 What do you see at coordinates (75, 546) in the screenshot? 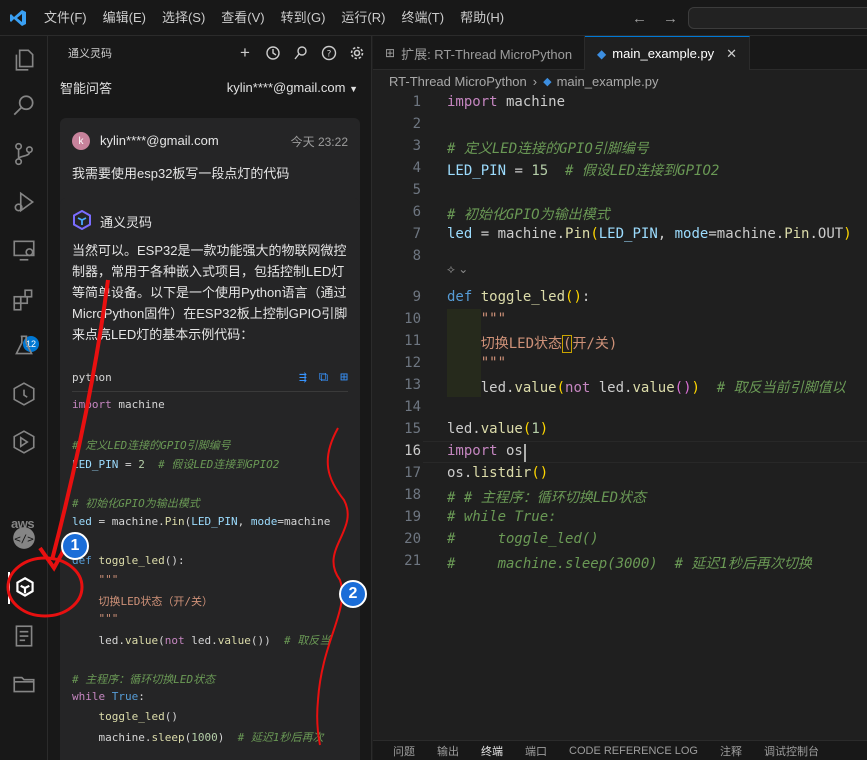
I see `annotation-badge-1: 1` at bounding box center [75, 546].